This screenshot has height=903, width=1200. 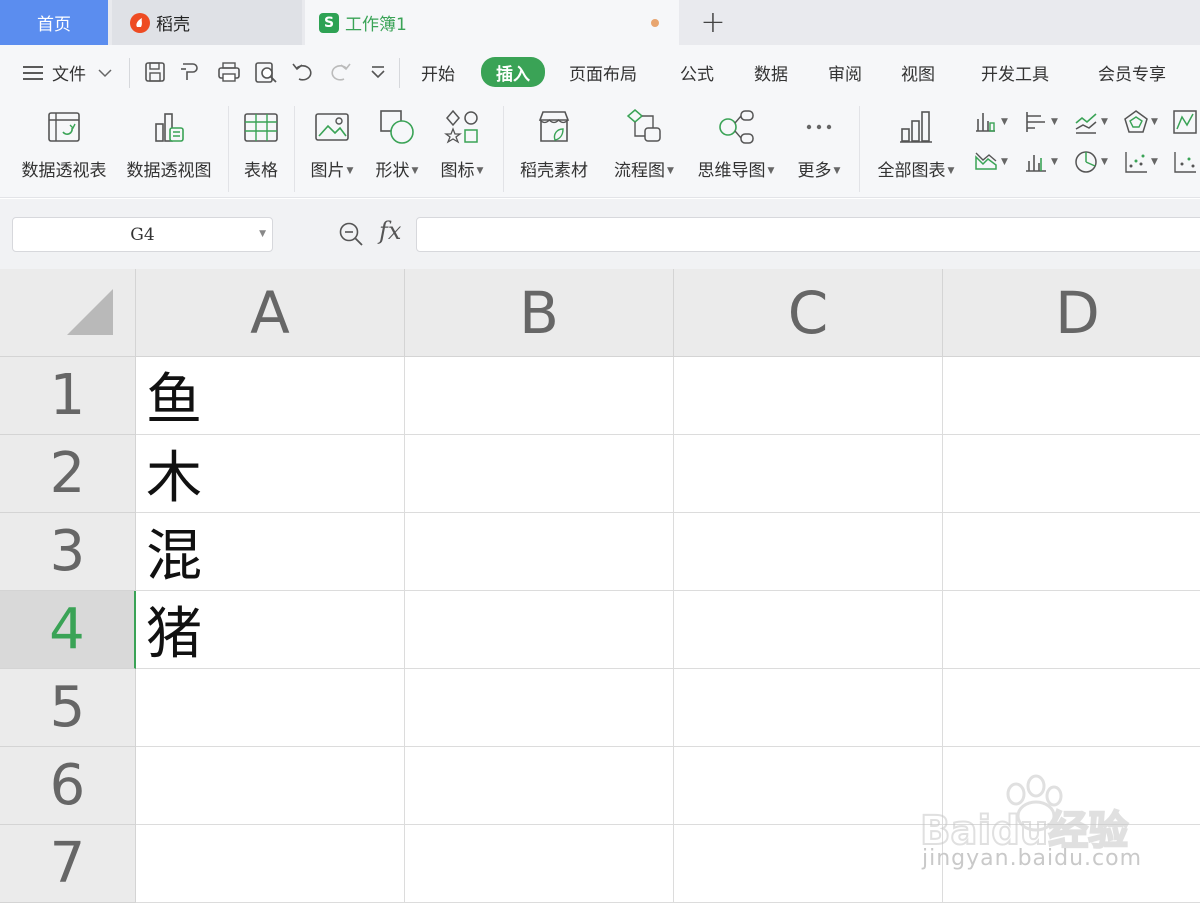 I want to click on menu-item-developer: 开发工具, so click(x=1015, y=72).